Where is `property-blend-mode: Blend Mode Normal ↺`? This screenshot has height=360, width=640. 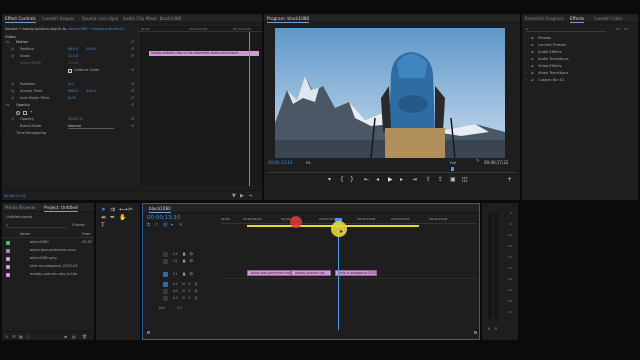
property-blend-mode: Blend Mode Normal ↺ is located at coordinates (69, 127).